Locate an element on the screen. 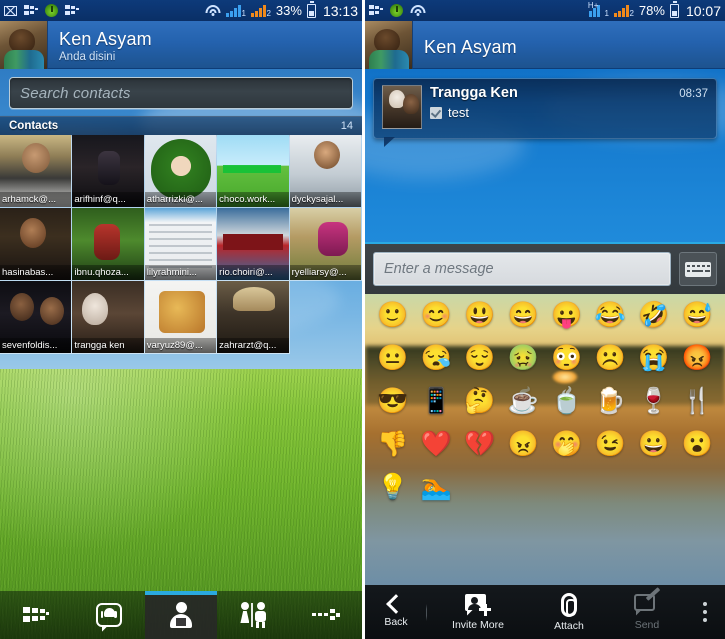 Image resolution: width=725 pixels, height=639 pixels. paperclip-icon is located at coordinates (568, 604).